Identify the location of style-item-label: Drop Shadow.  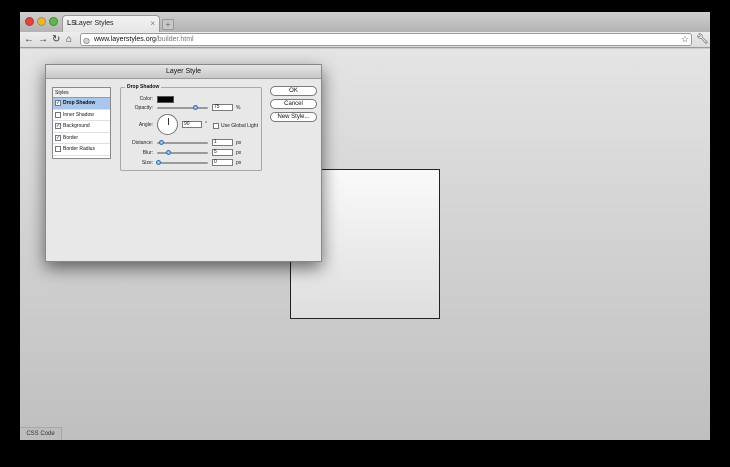
(79, 103).